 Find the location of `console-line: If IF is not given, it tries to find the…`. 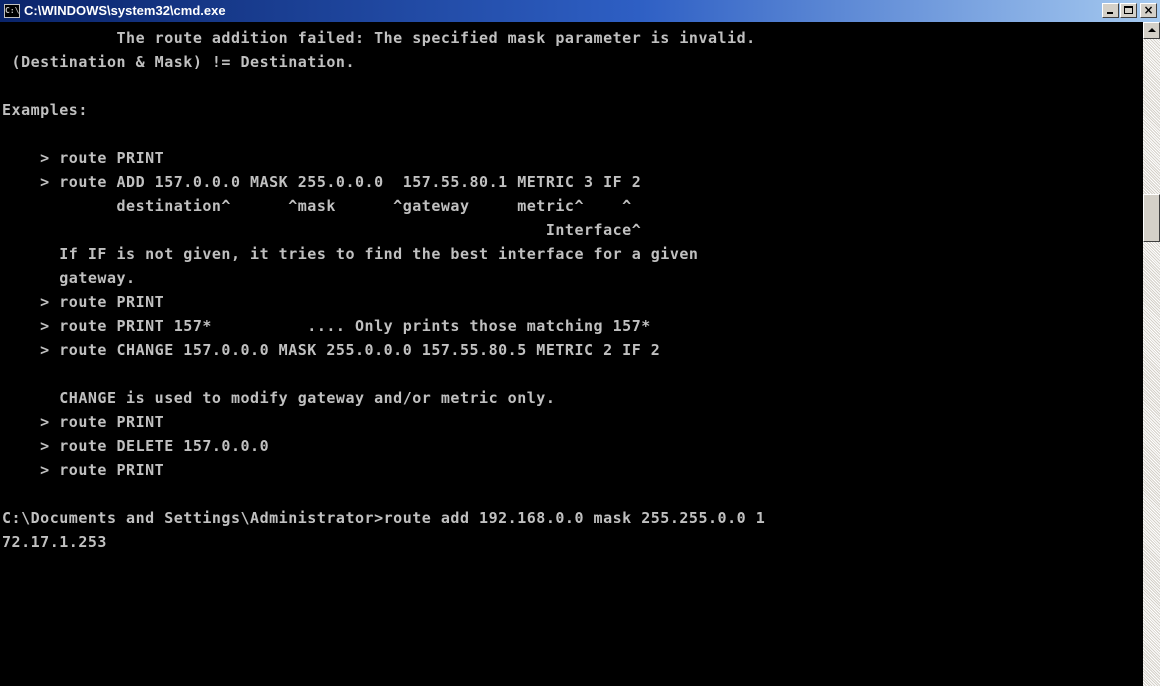

console-line: If IF is not given, it tries to find the… is located at coordinates (350, 254).